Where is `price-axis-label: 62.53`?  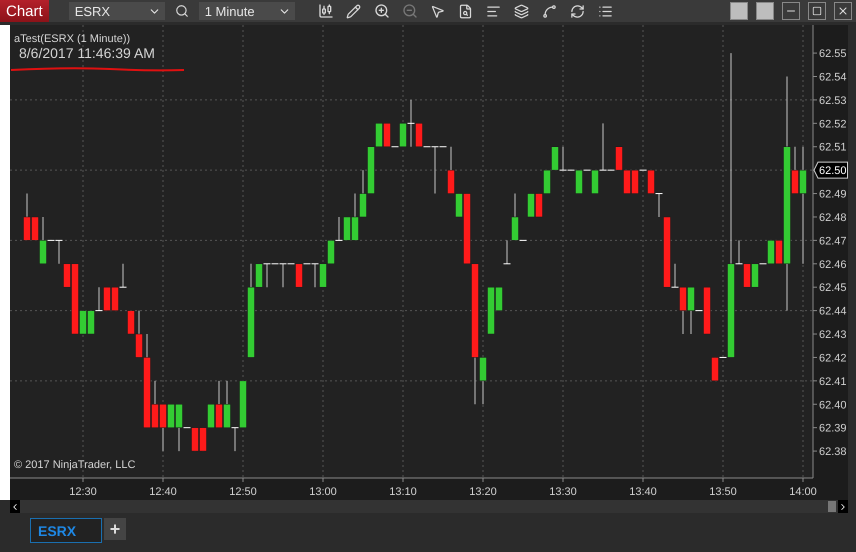 price-axis-label: 62.53 is located at coordinates (833, 100).